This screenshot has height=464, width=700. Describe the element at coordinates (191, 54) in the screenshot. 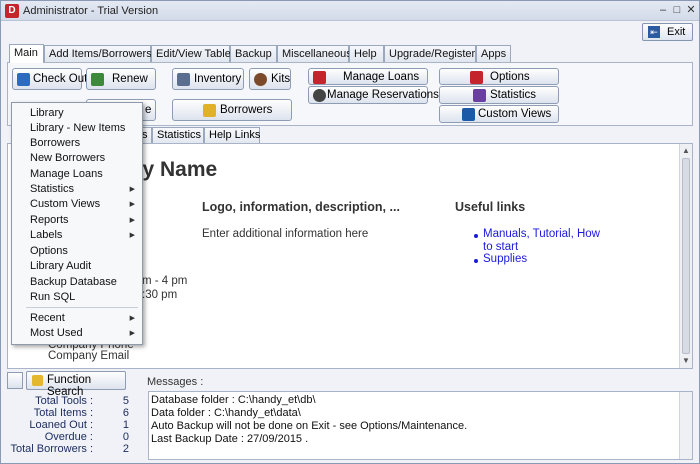

I see `tab-edit-view-table: Edit/View Table` at that location.